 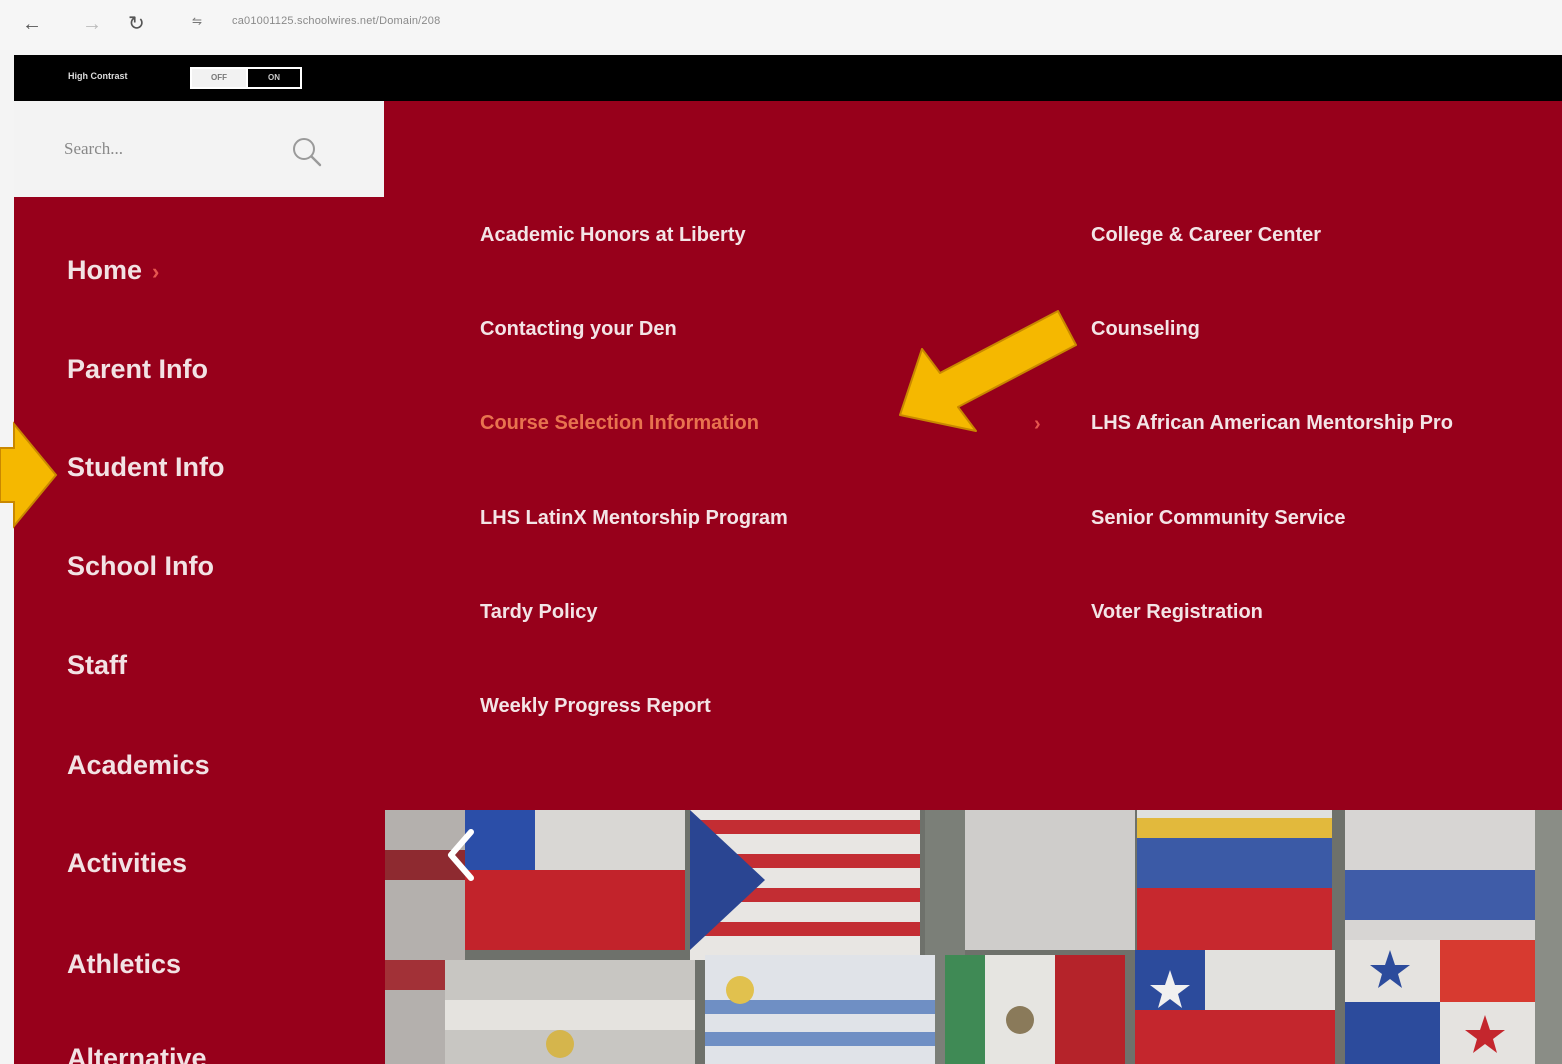 I want to click on accessibility-bar: High Contrast OFF ON, so click(x=788, y=78).